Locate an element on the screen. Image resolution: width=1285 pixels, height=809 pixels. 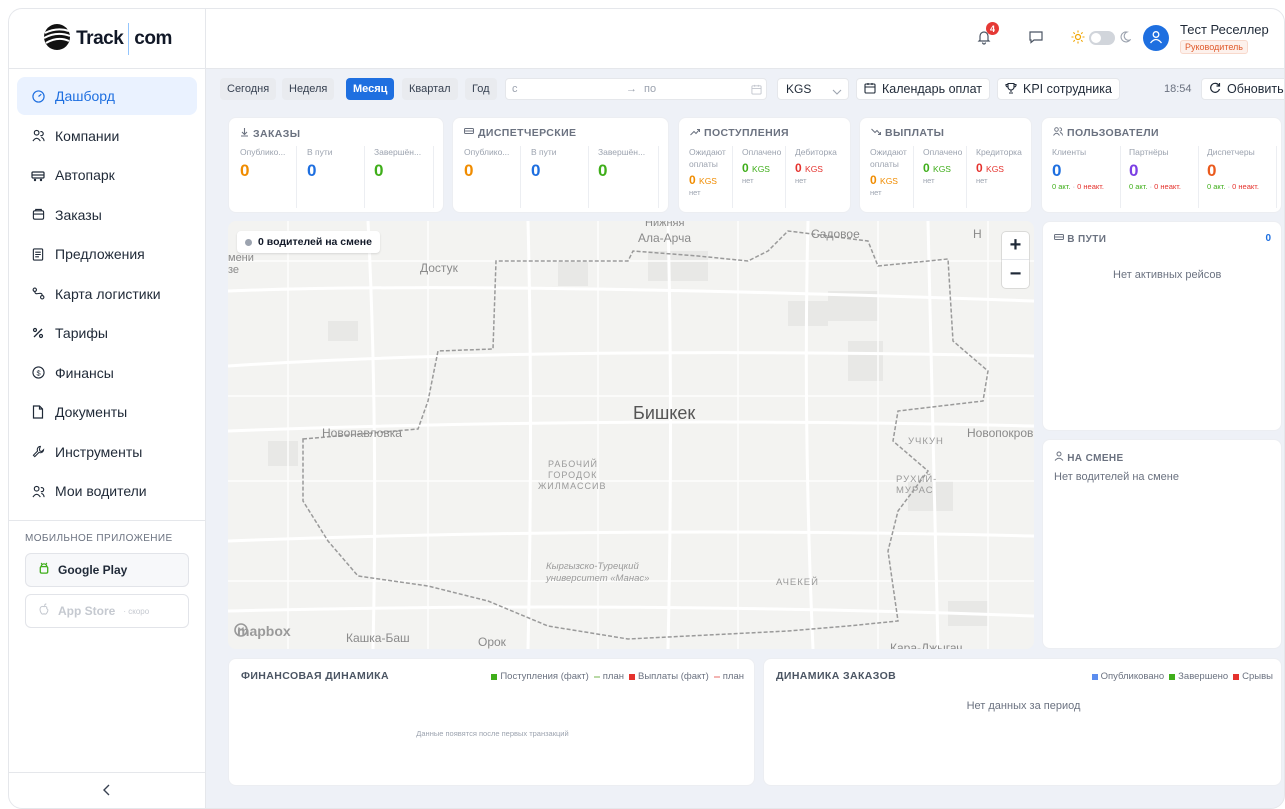
in-transit-count: 0 is located at coordinates (1268, 238).